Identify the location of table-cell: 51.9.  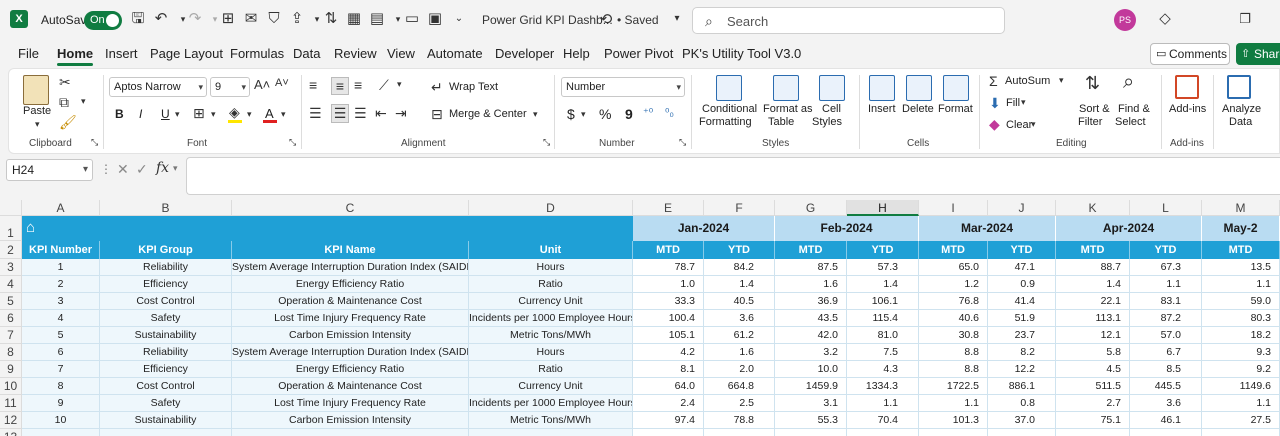
(1022, 318).